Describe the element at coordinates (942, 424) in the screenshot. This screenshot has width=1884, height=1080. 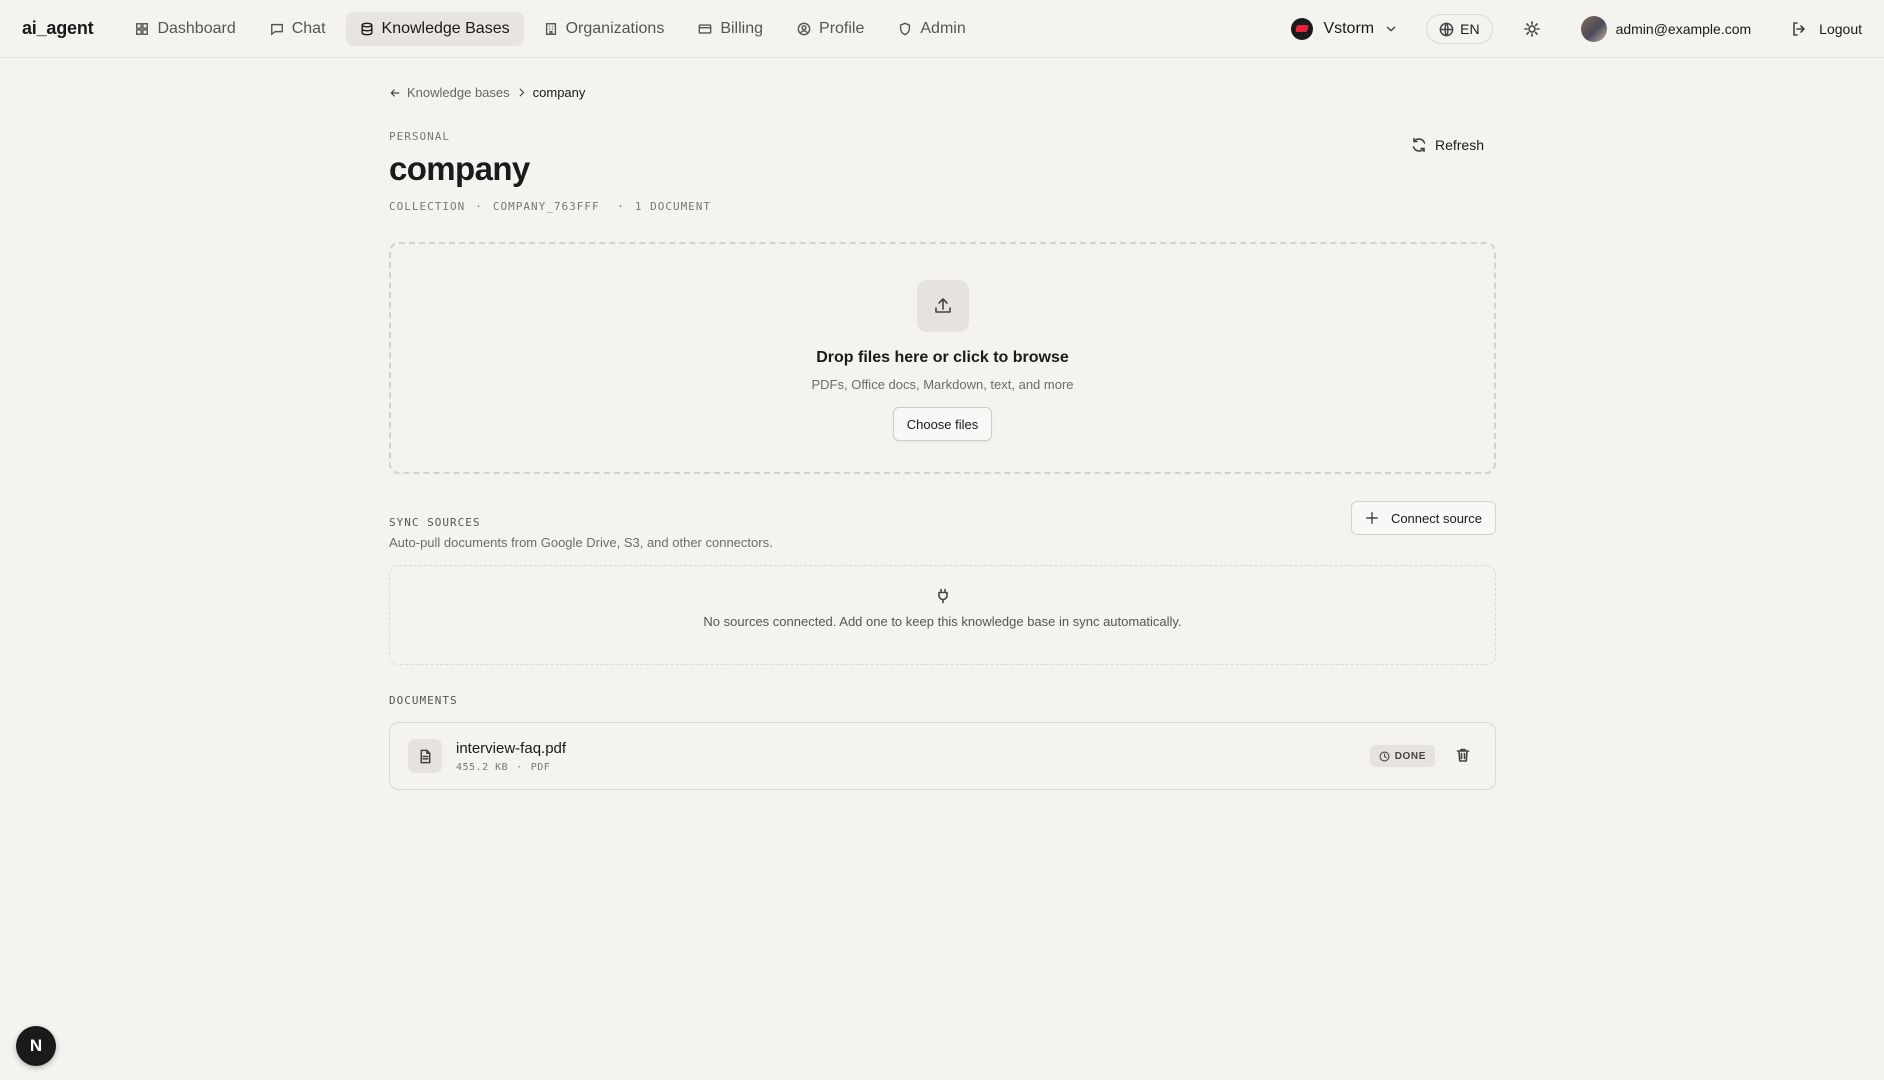
I see `choose-files-button: Choose files` at that location.